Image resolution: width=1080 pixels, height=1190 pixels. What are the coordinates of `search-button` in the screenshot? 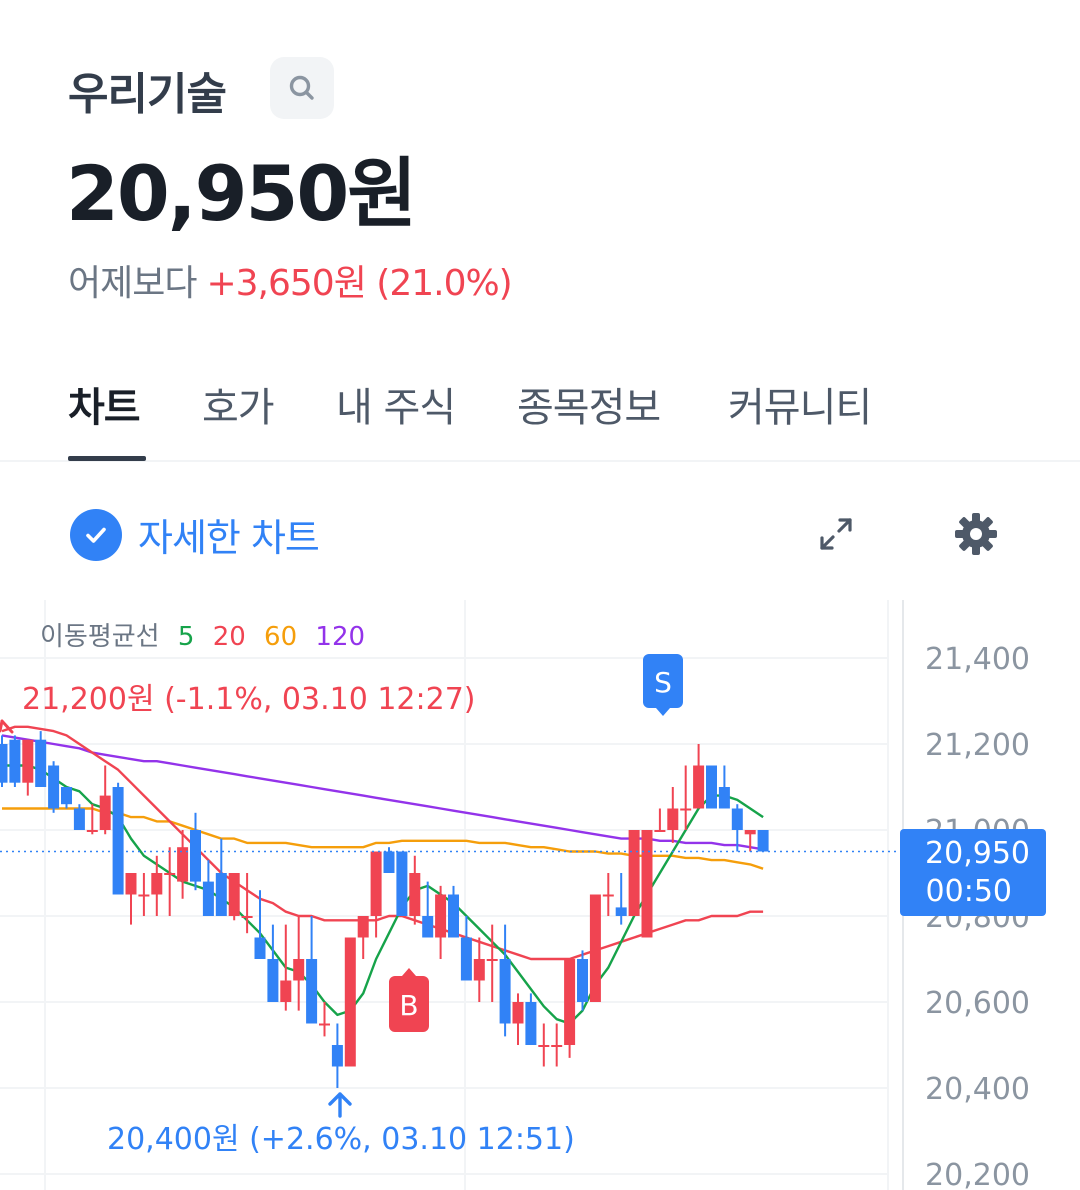 It's located at (302, 88).